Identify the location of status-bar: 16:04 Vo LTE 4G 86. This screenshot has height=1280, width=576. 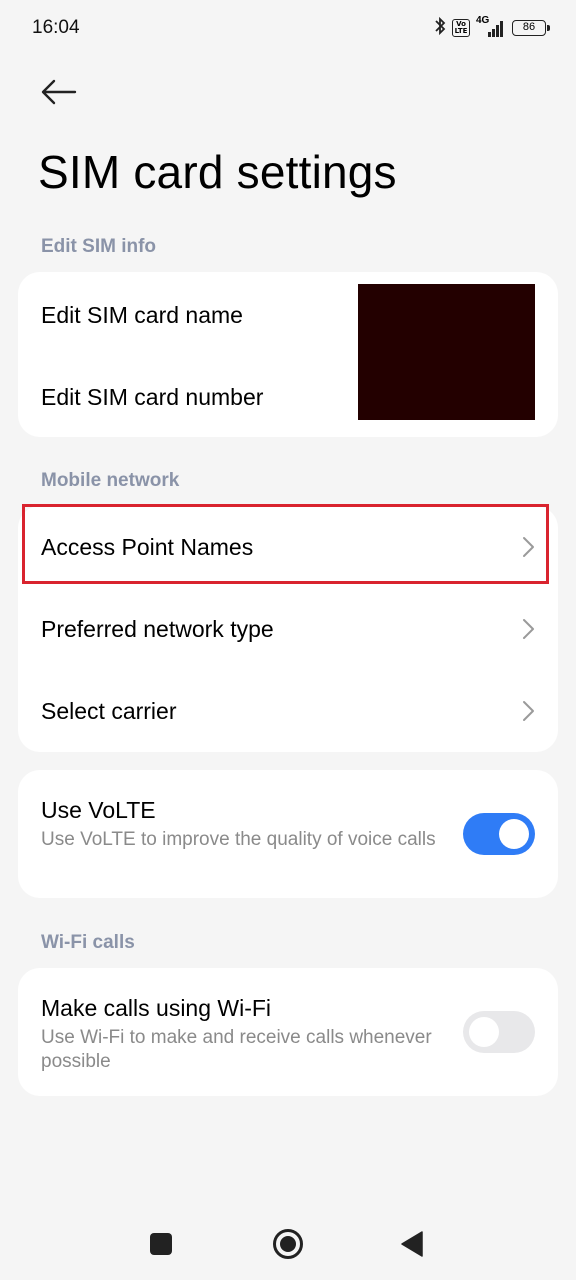
(288, 29).